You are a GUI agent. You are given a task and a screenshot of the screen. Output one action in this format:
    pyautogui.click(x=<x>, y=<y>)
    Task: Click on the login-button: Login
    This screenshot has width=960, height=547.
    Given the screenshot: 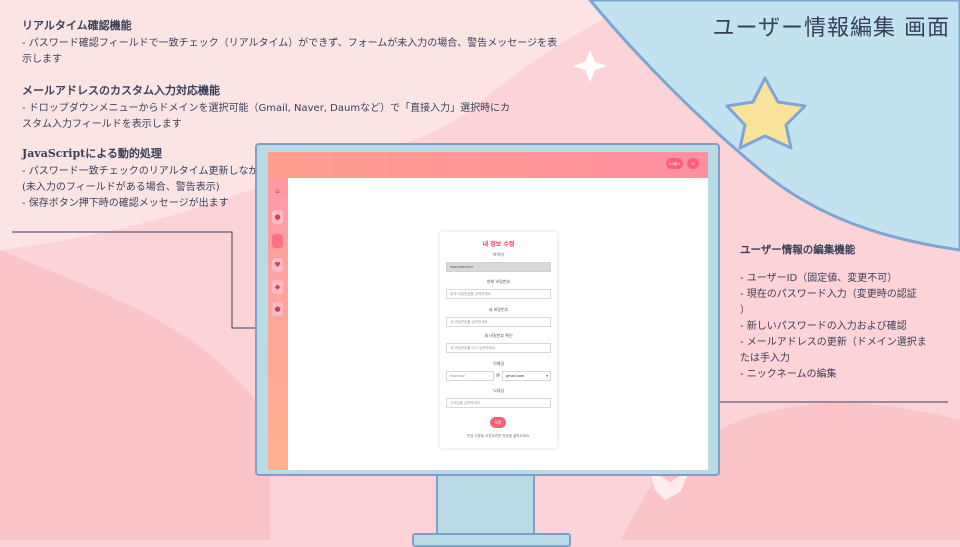 What is the action you would take?
    pyautogui.click(x=674, y=163)
    